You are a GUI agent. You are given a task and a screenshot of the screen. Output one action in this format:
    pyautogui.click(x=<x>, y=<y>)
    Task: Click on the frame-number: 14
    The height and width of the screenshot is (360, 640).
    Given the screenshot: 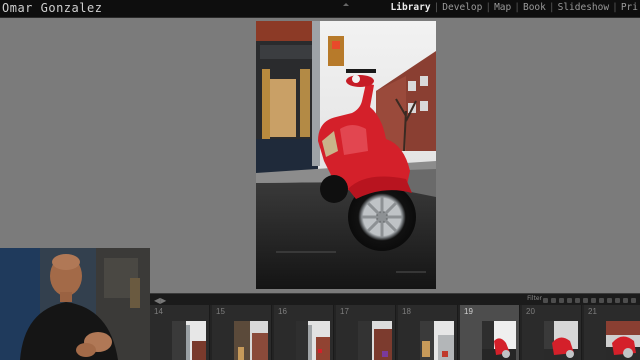 What is the action you would take?
    pyautogui.click(x=158, y=311)
    